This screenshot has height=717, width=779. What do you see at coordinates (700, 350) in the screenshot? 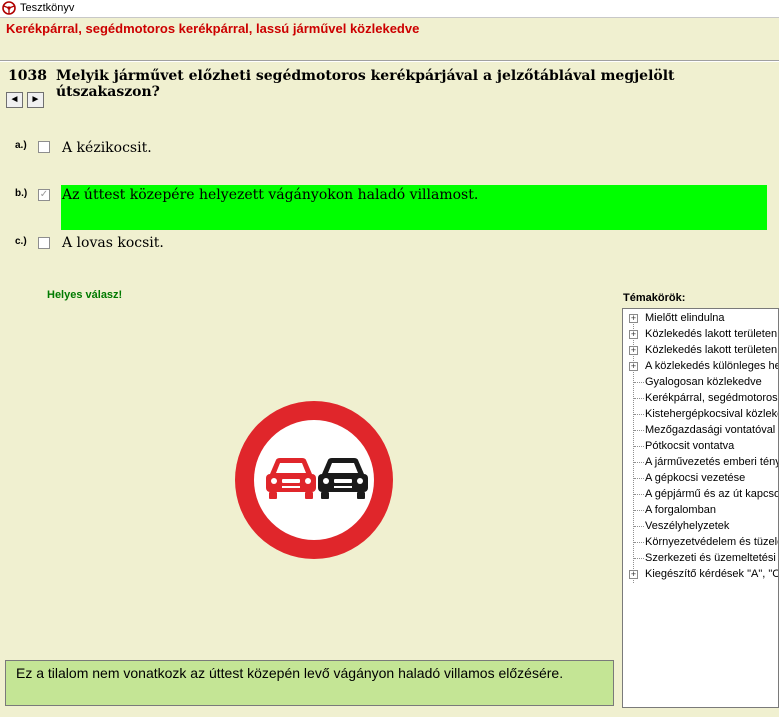
I see `topic-item: + Közlekedés lakott területen k` at bounding box center [700, 350].